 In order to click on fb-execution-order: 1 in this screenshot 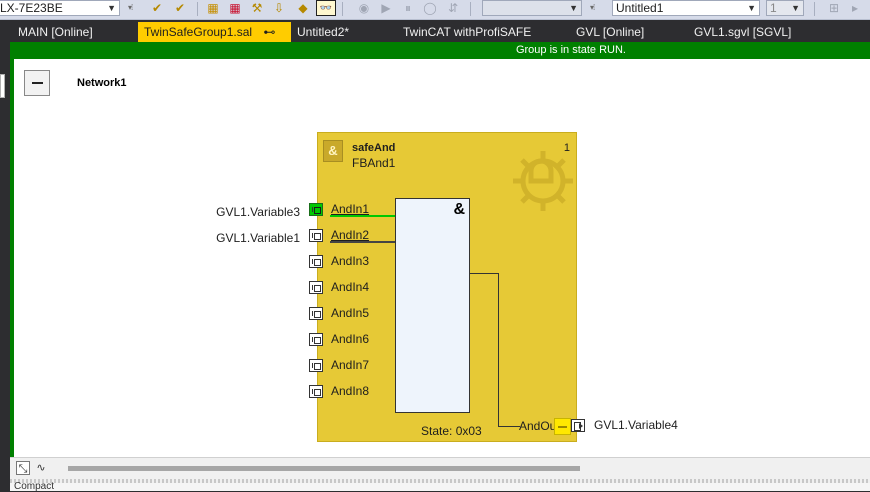, I will do `click(566, 148)`.